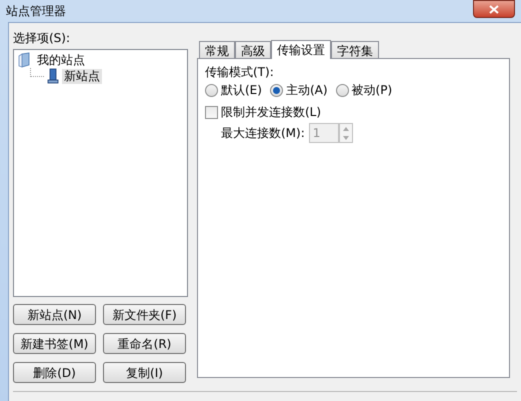  What do you see at coordinates (345, 128) in the screenshot?
I see `up-arrow-icon` at bounding box center [345, 128].